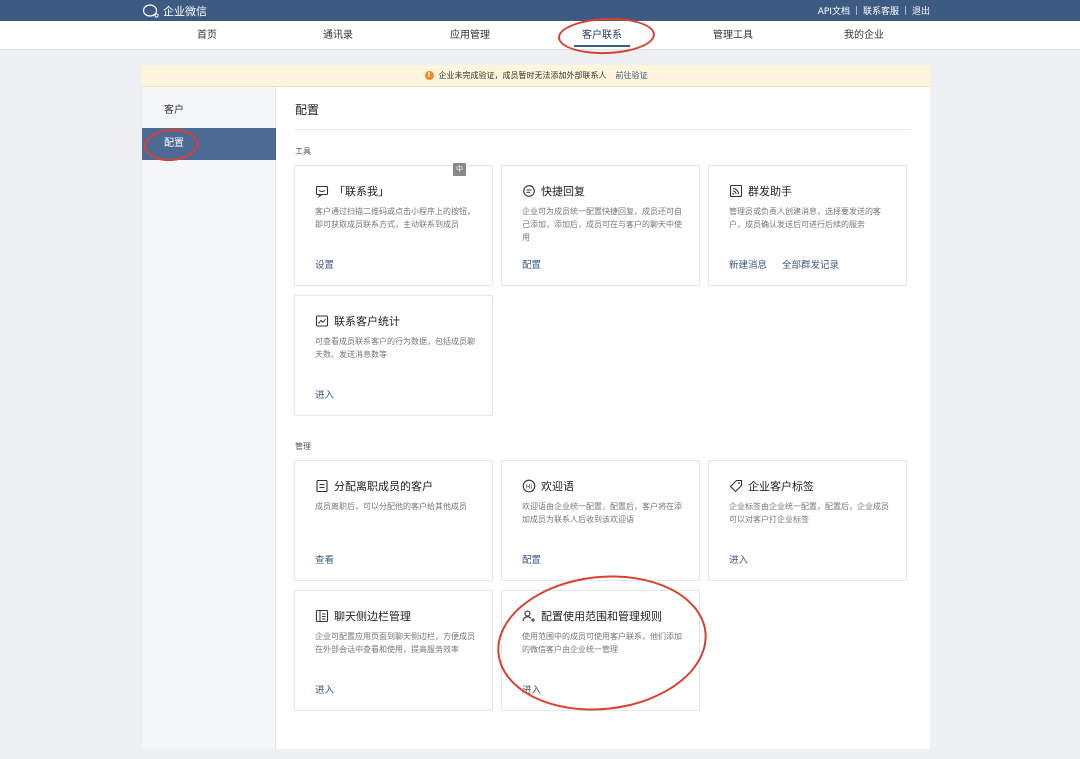  I want to click on card-description: 可查看成员联系客户的行为数据，包括成员聊天数、发送消息数等, so click(395, 348).